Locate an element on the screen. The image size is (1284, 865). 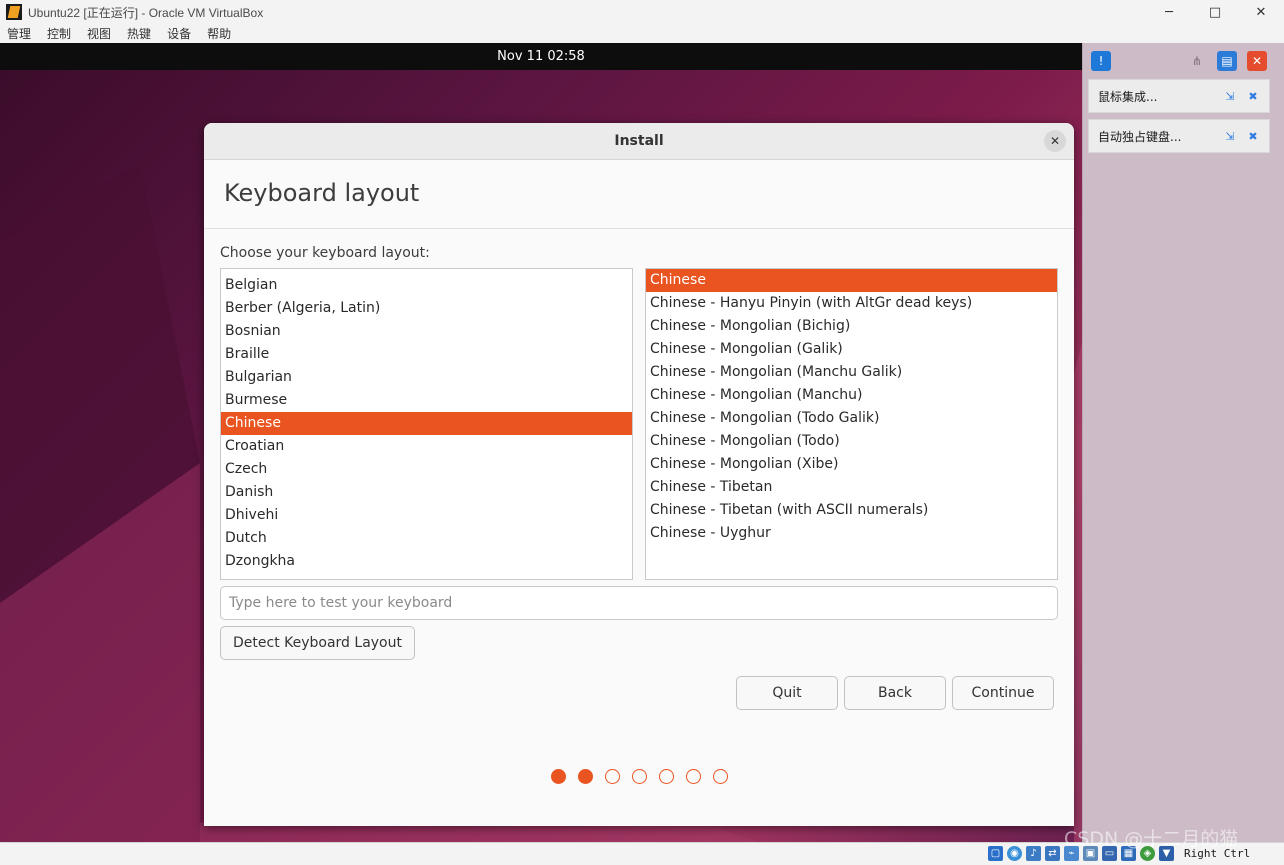
list-item: Belgian is located at coordinates (426, 285).